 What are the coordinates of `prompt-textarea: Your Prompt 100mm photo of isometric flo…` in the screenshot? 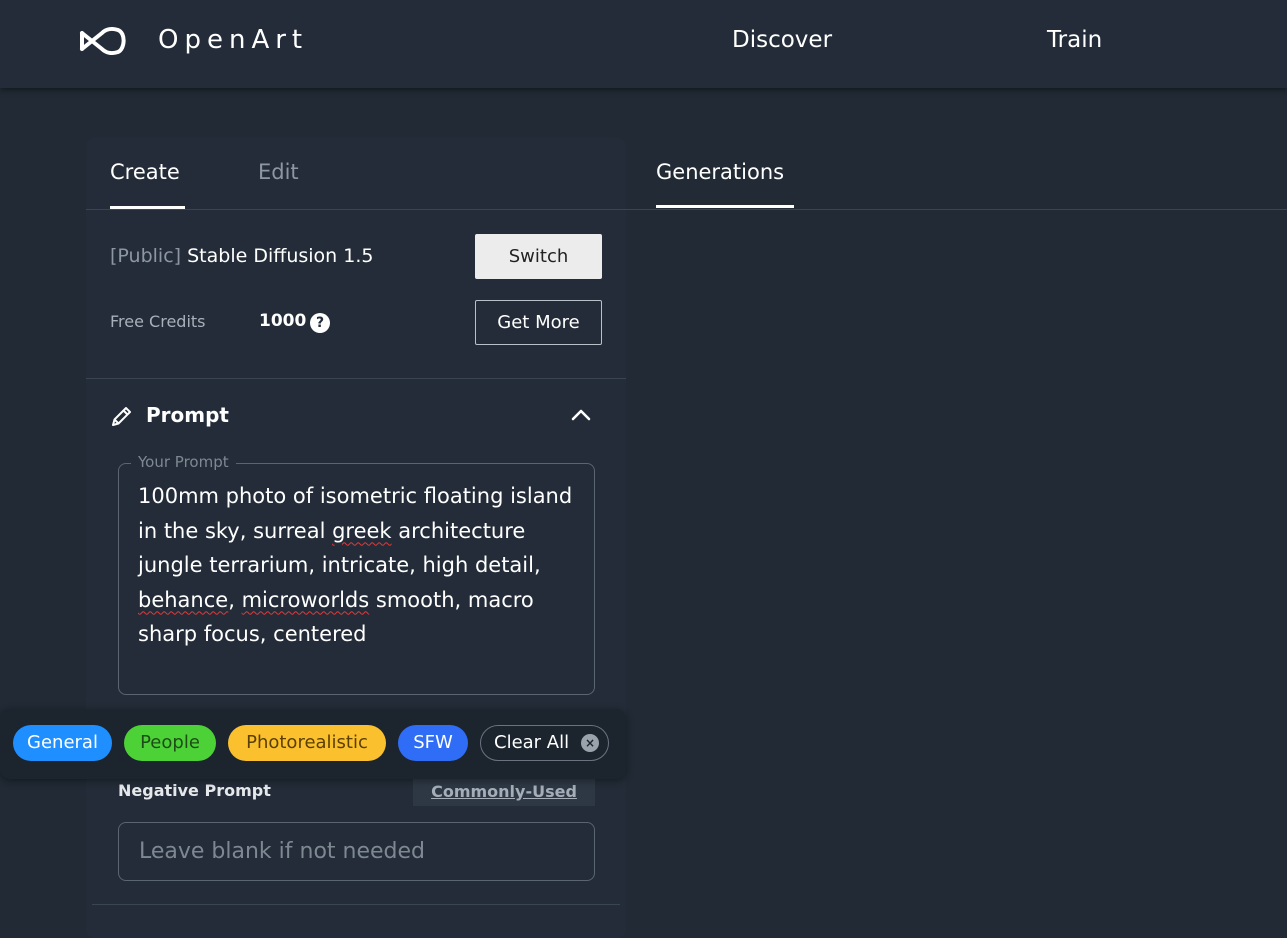 It's located at (356, 574).